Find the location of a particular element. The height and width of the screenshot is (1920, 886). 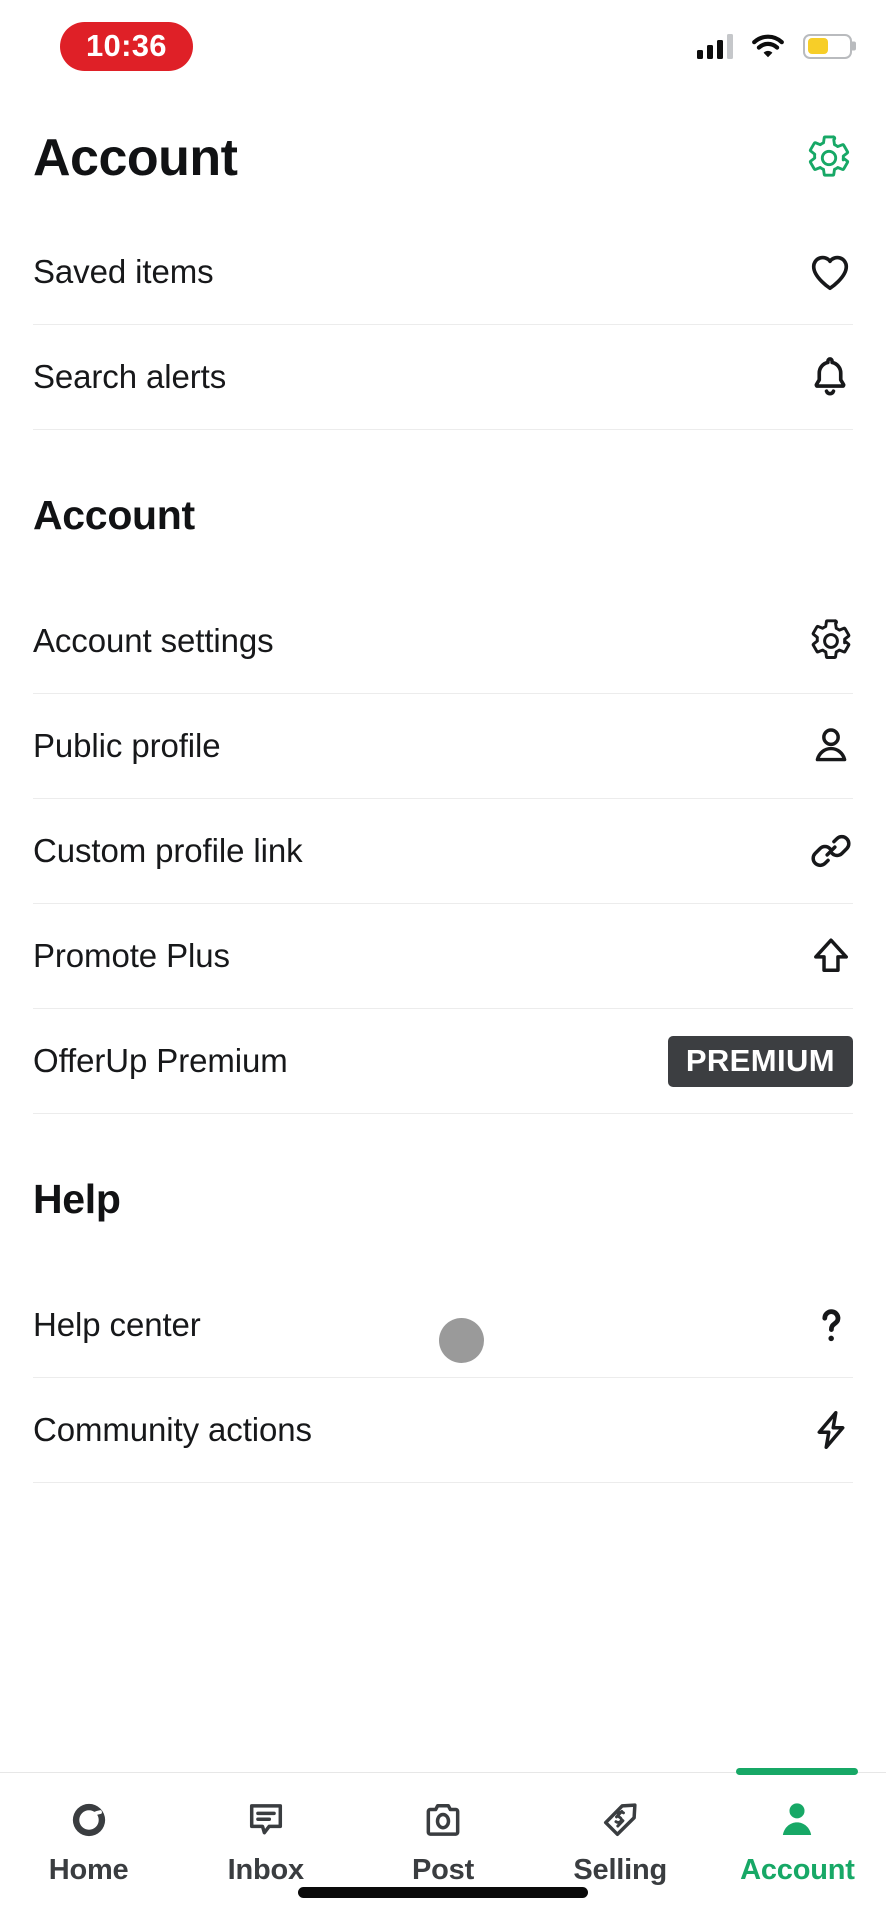

list-item-label: Search alerts is located at coordinates (130, 376).